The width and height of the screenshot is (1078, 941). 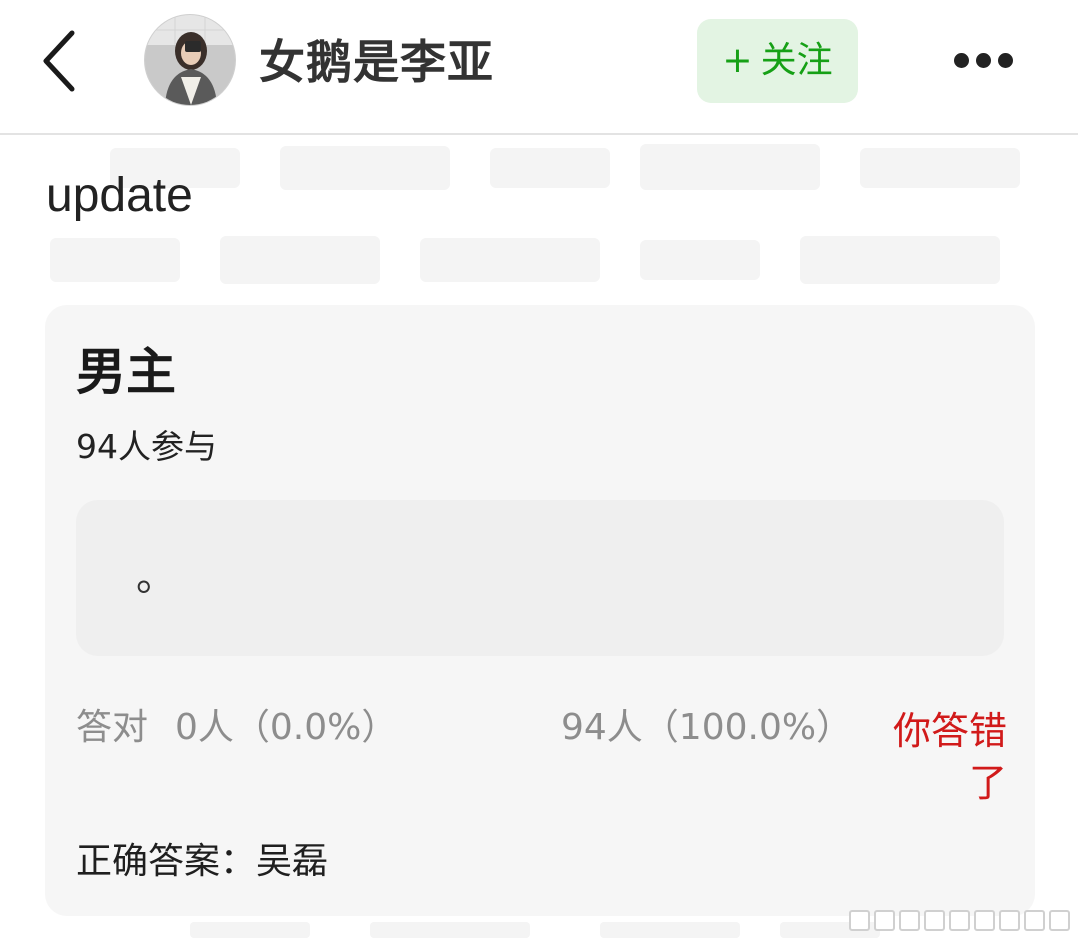 I want to click on wrong-count: 94人（100.0%）, so click(x=707, y=727).